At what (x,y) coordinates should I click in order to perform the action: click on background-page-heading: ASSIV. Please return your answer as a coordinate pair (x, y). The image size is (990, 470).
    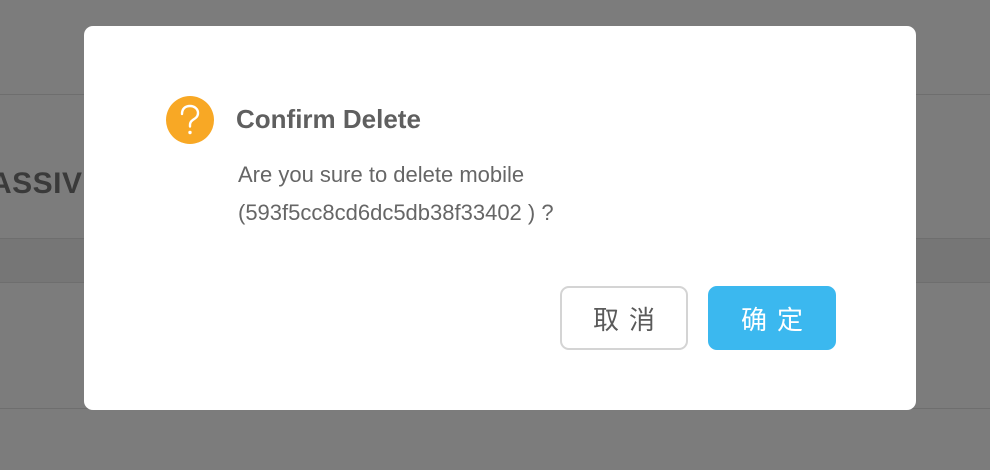
    Looking at the image, I should click on (41, 183).